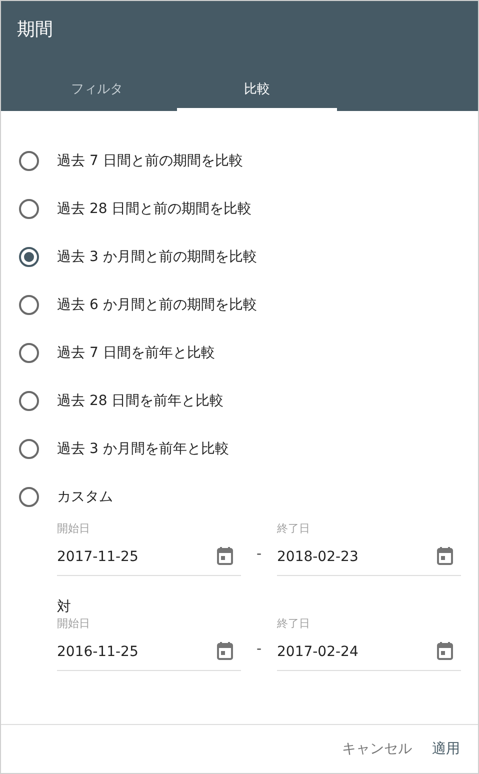 Image resolution: width=479 pixels, height=774 pixels. Describe the element at coordinates (150, 161) in the screenshot. I see `option-label: 過去 7 日間と前の期間を比較` at that location.